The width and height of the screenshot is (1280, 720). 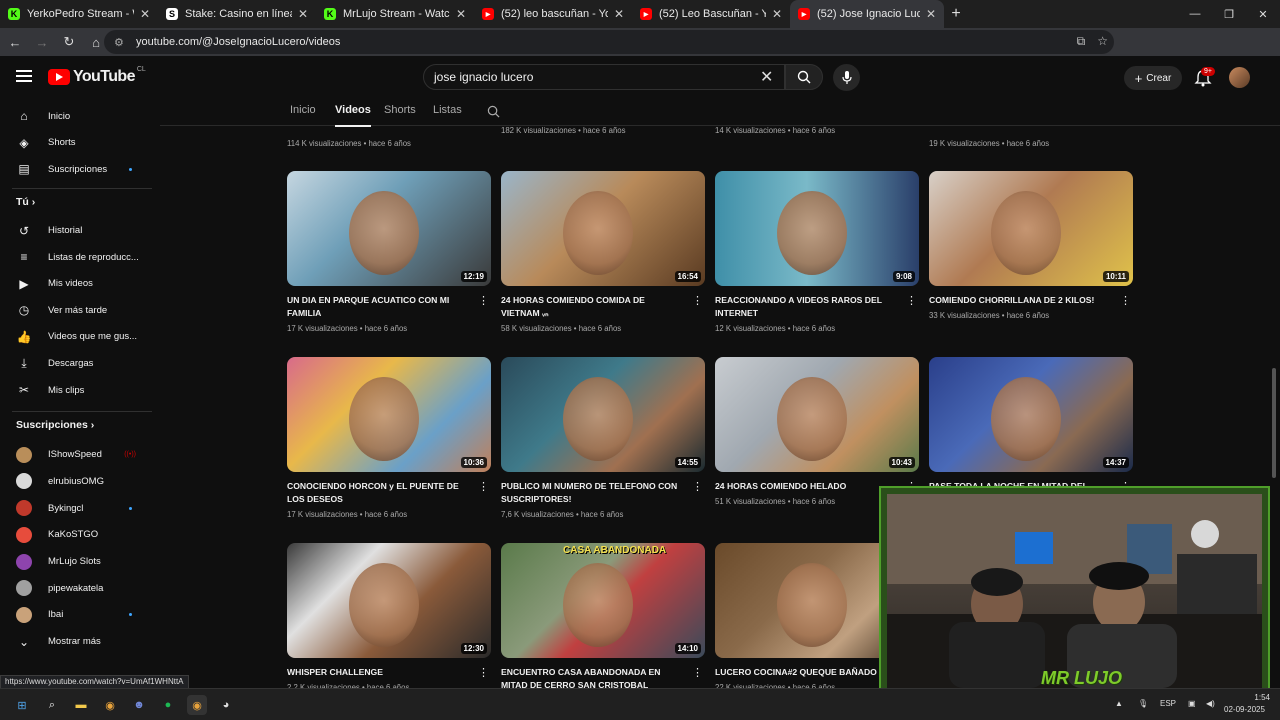 What do you see at coordinates (1031, 228) in the screenshot?
I see `video-thumbnail: 10:11` at bounding box center [1031, 228].